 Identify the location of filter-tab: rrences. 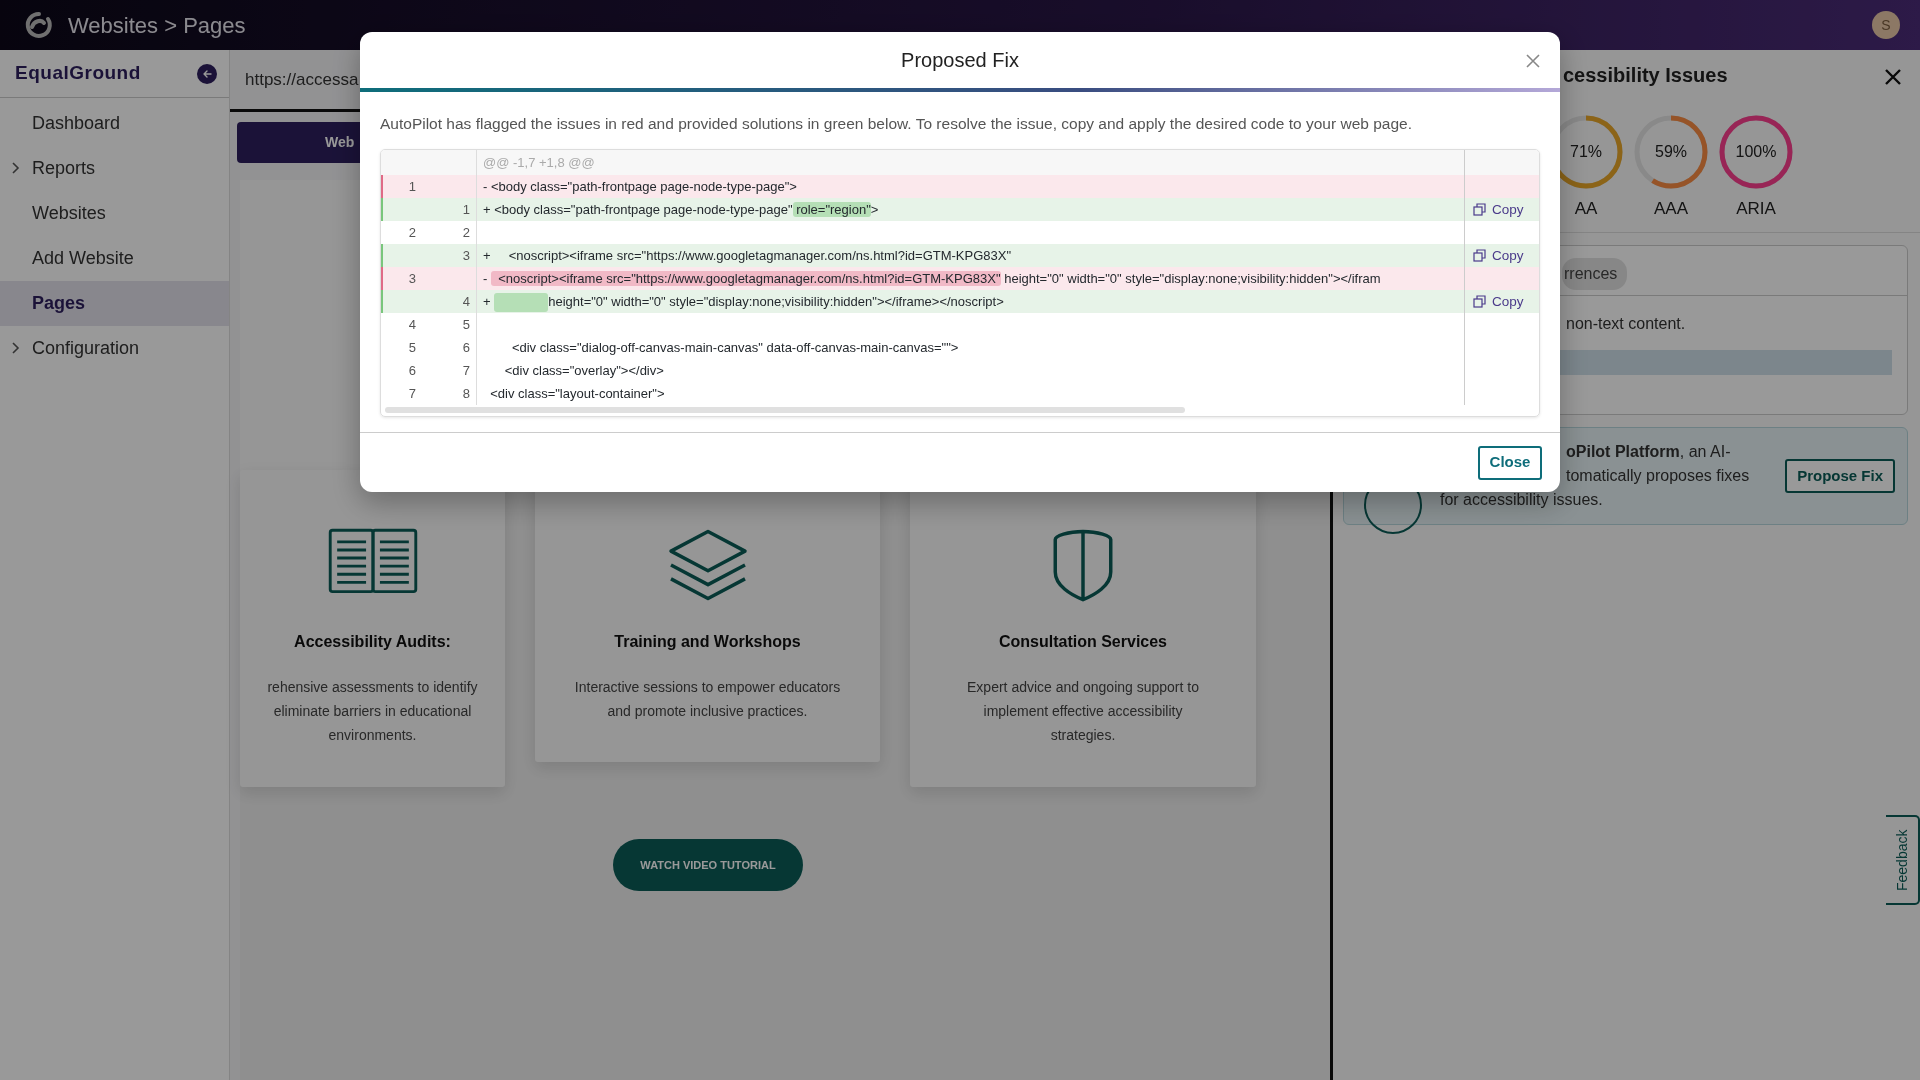
(1595, 274).